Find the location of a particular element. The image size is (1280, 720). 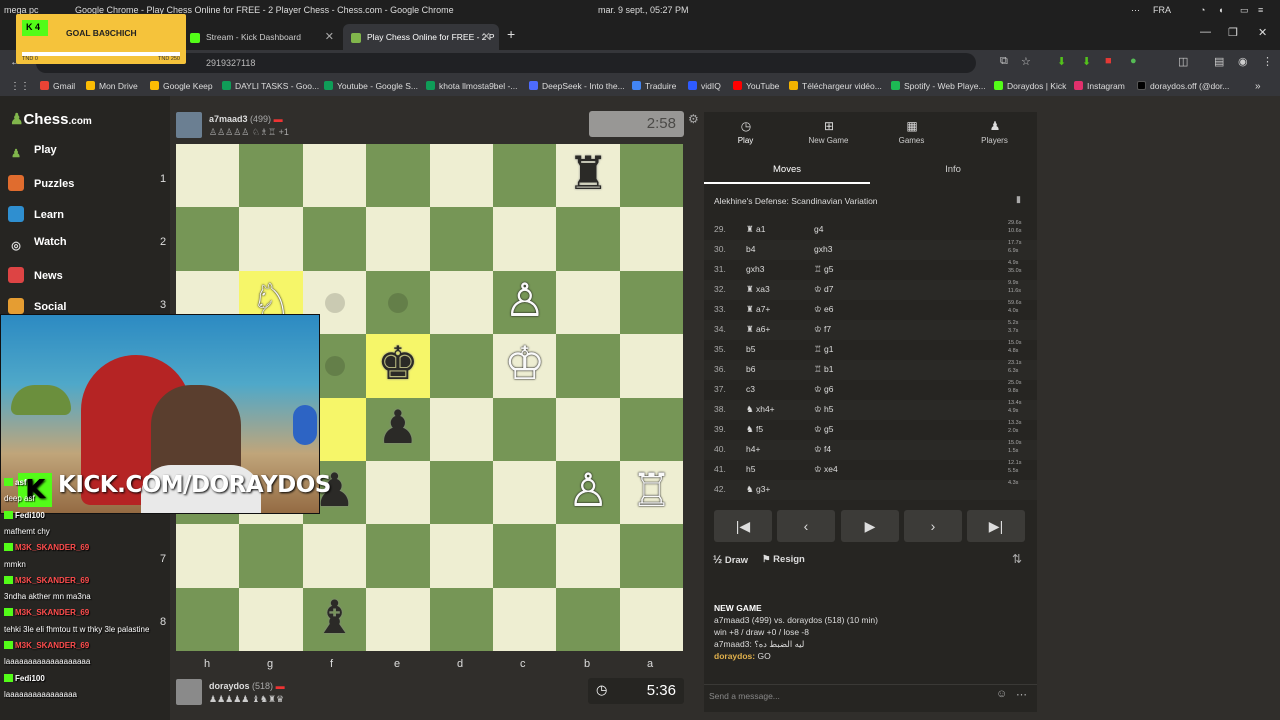

player-avatar is located at coordinates (189, 692).